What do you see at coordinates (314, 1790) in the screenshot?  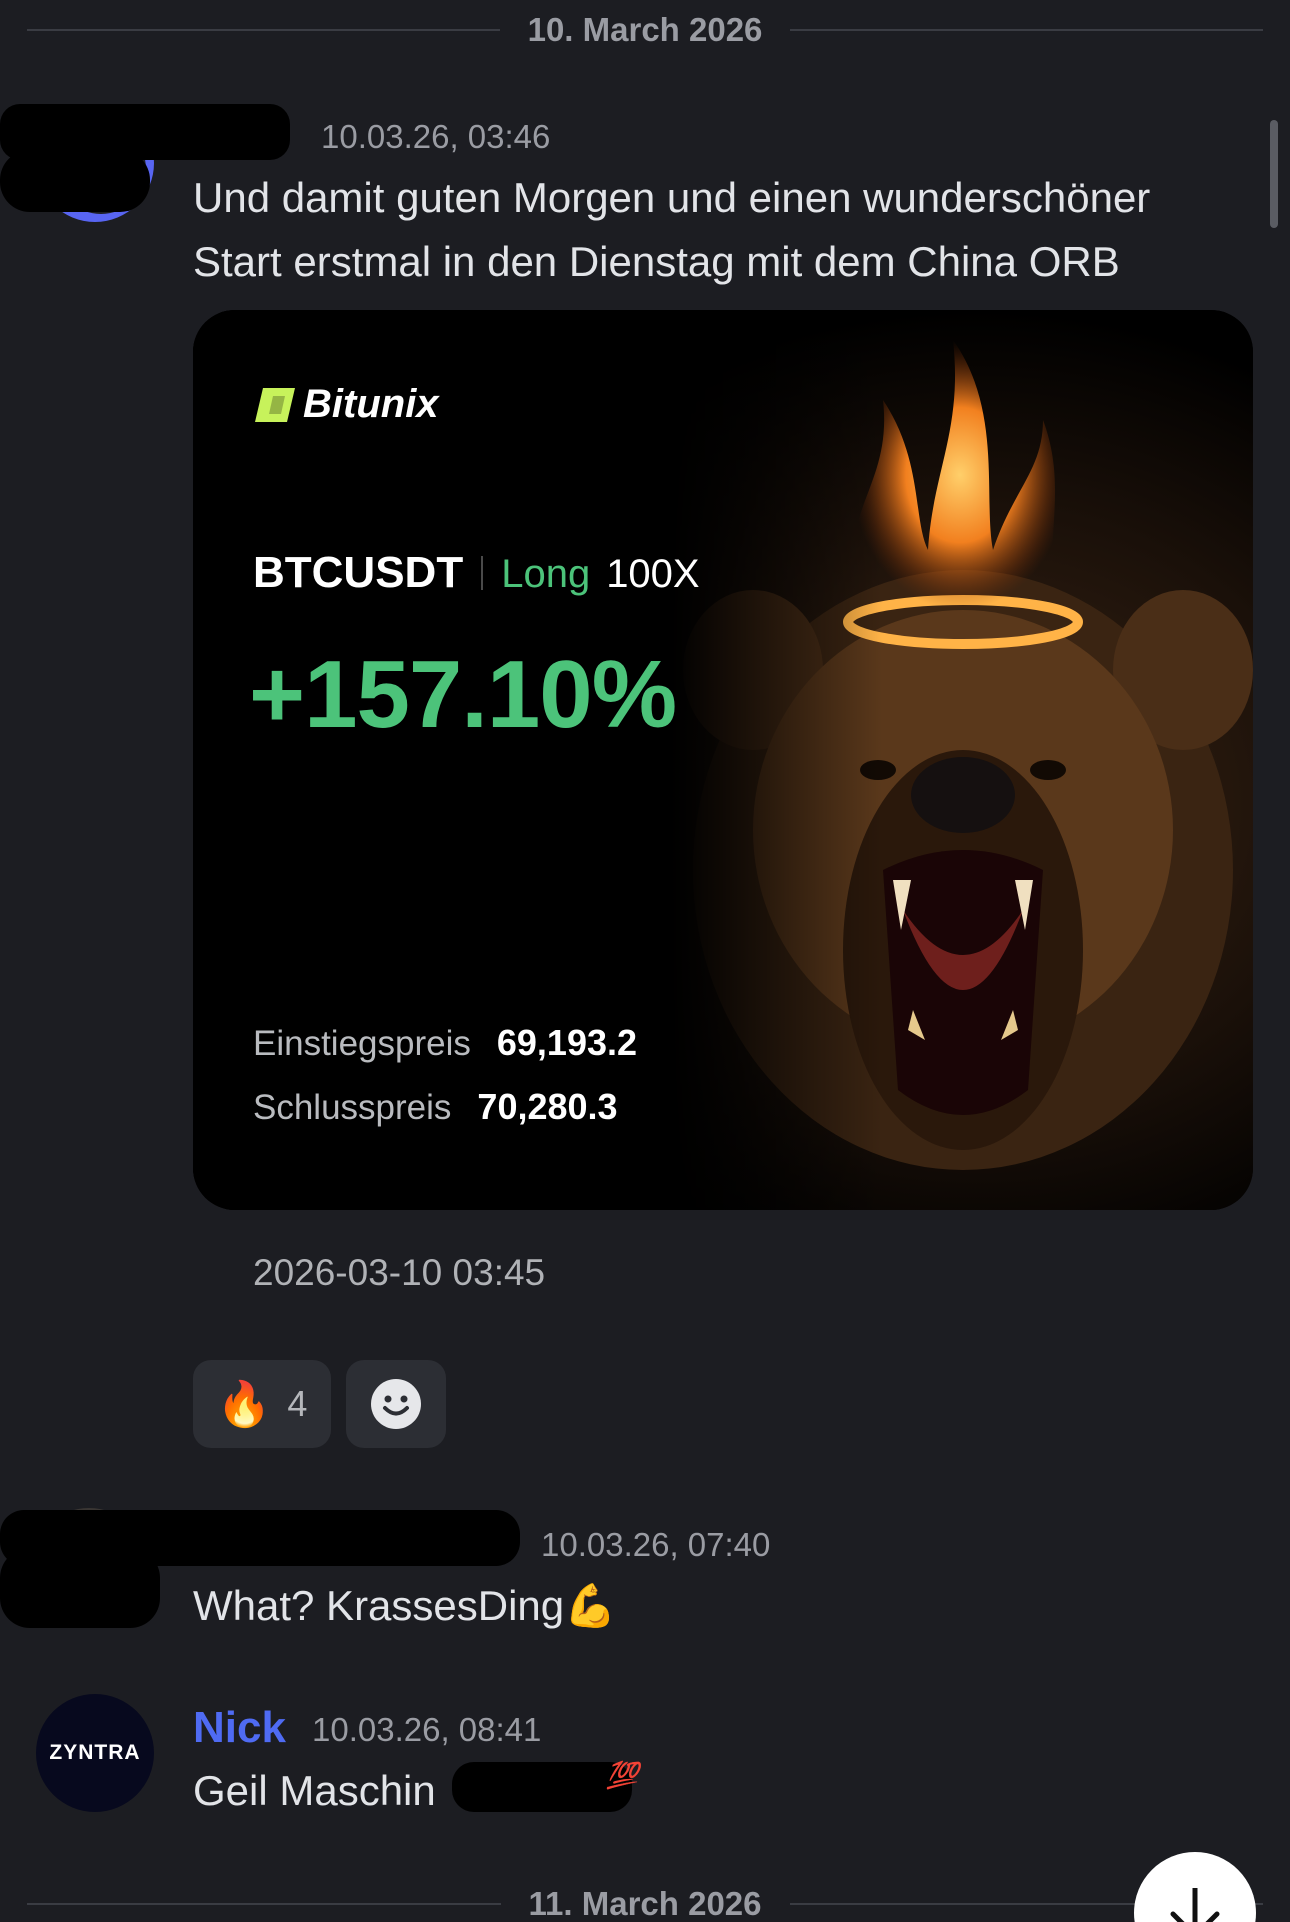 I see `message-text: Geil Maschin` at bounding box center [314, 1790].